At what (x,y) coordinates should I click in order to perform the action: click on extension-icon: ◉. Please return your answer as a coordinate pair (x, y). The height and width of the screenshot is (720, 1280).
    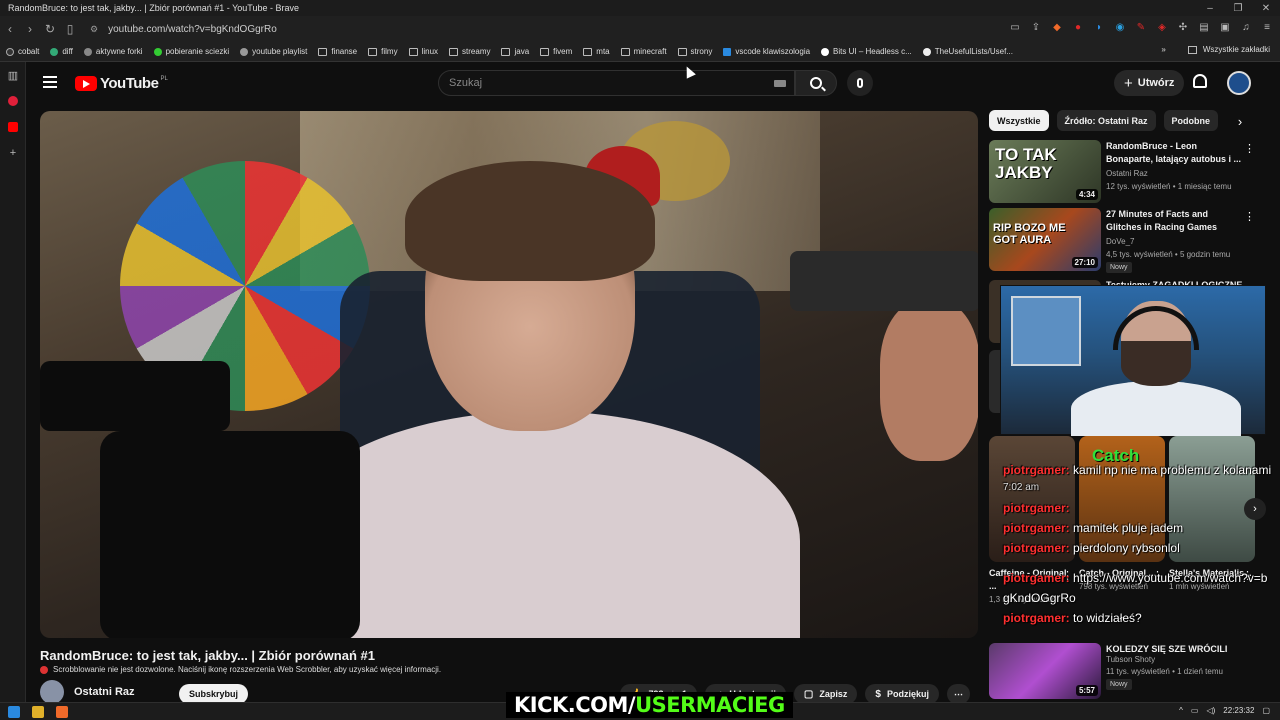
    Looking at the image, I should click on (1120, 27).